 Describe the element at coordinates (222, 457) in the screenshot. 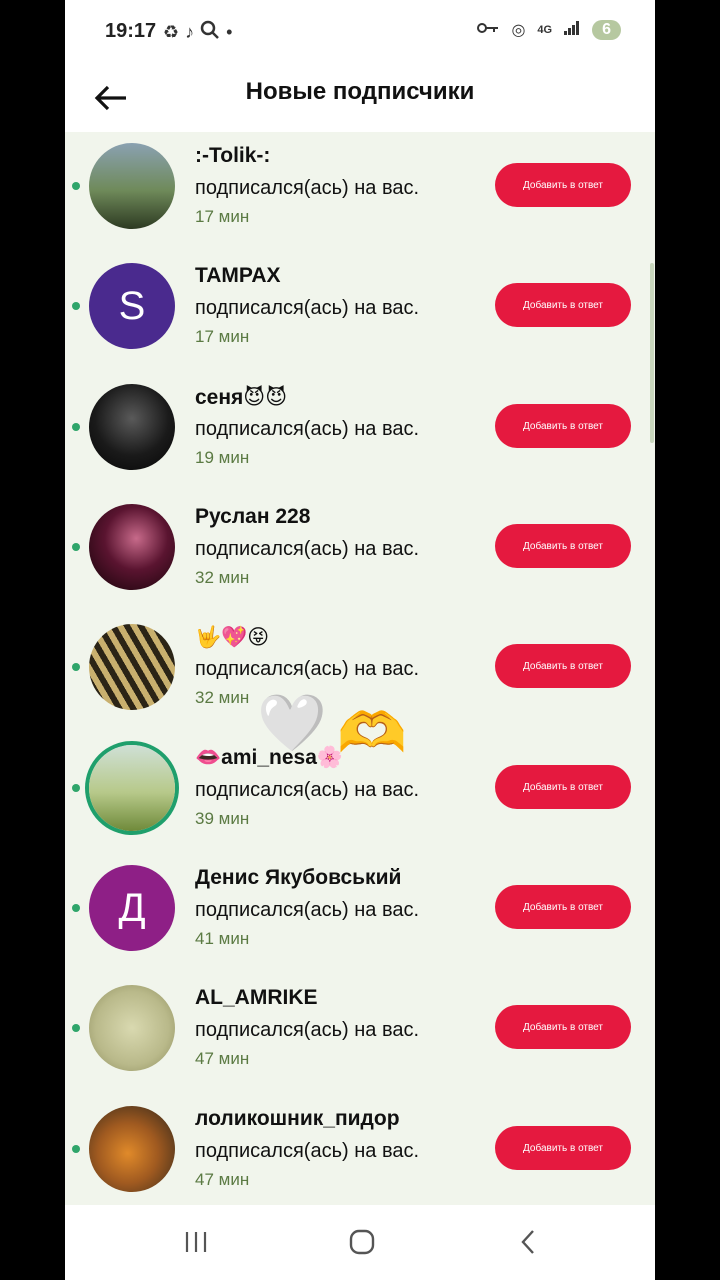

I see `follow-time: 19 мин` at that location.